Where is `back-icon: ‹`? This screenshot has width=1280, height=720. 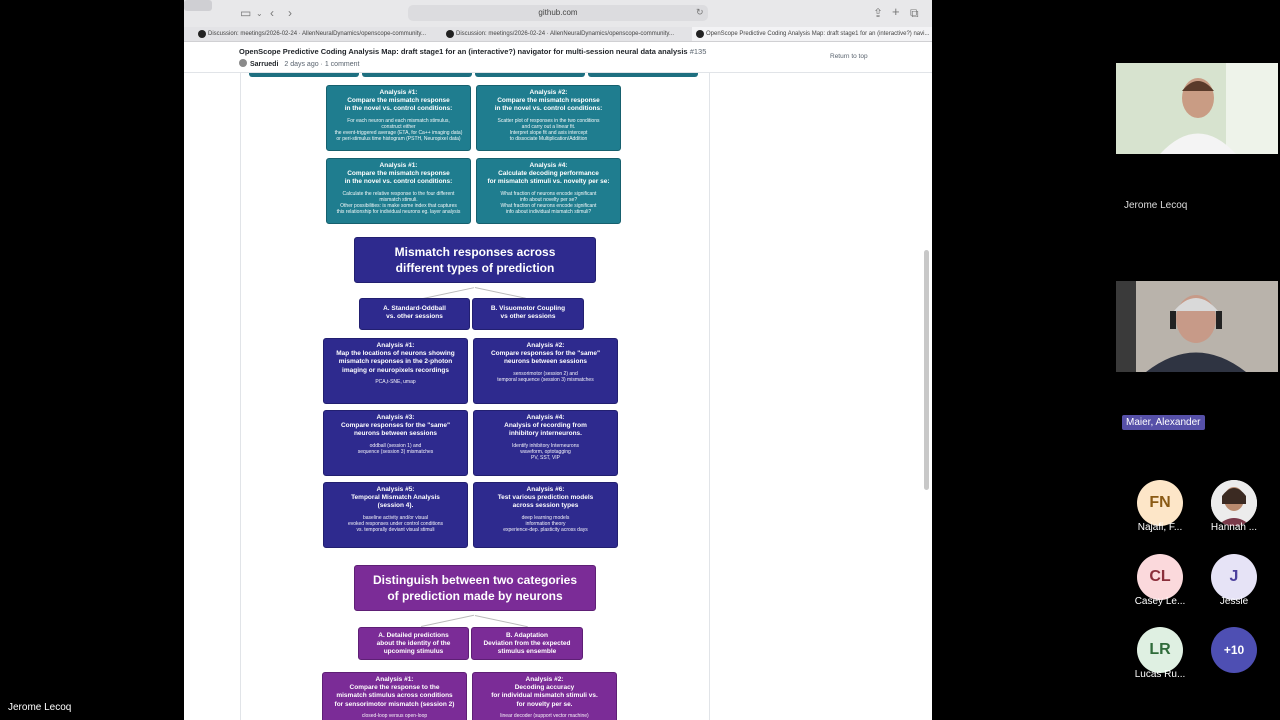
back-icon: ‹ is located at coordinates (272, 13).